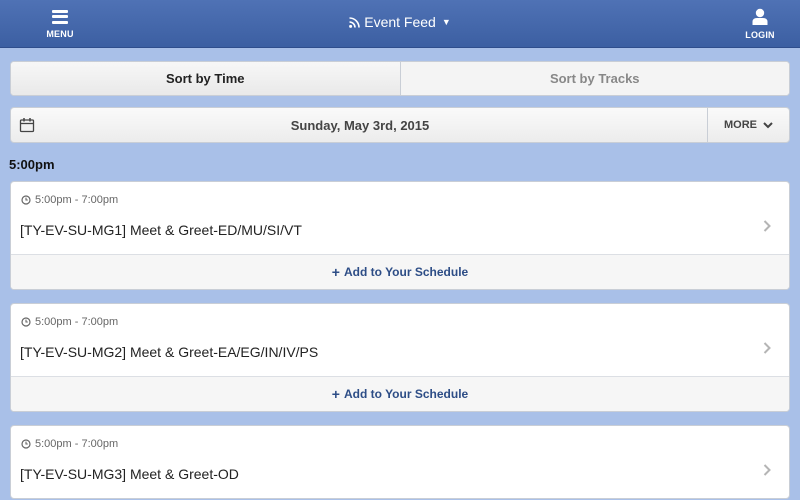  What do you see at coordinates (205, 78) in the screenshot?
I see `sort-by-time-tab: Sort by Time` at bounding box center [205, 78].